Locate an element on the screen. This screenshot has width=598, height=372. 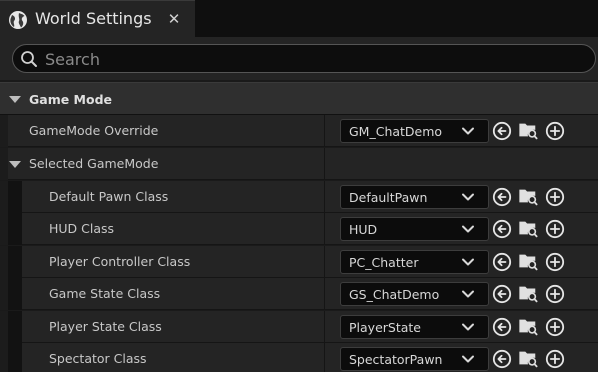
default-pawn-class-combo: DefaultPawn is located at coordinates (414, 197).